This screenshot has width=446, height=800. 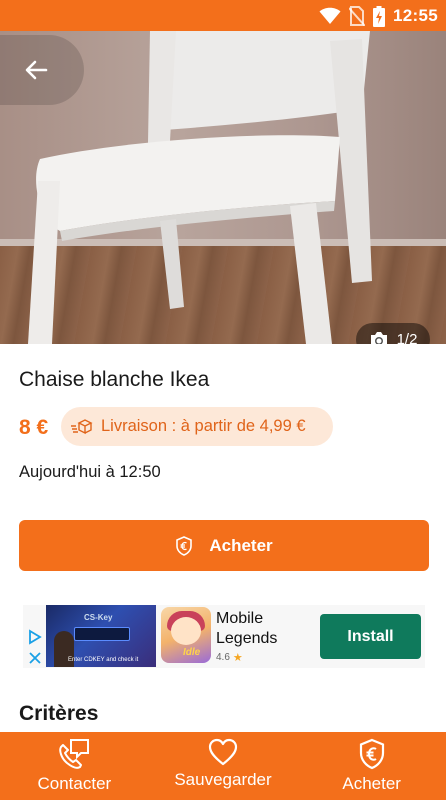 What do you see at coordinates (378, 338) in the screenshot?
I see `camera-icon` at bounding box center [378, 338].